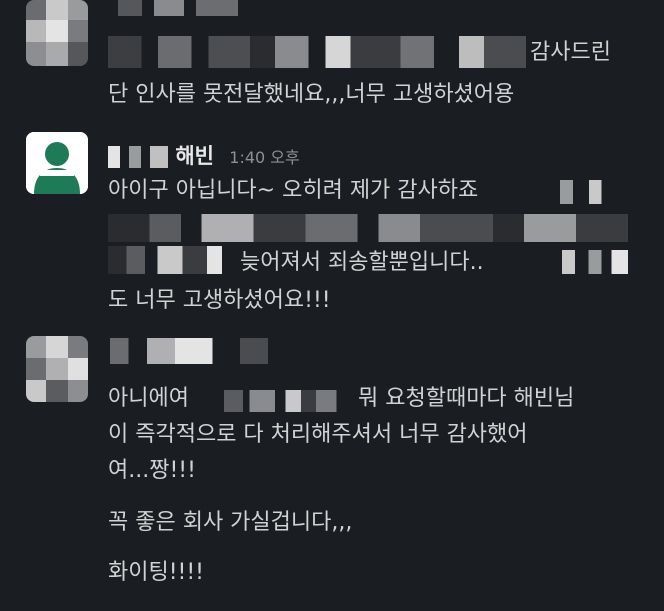 The height and width of the screenshot is (611, 664). Describe the element at coordinates (570, 52) in the screenshot. I see `message-1-line-1: 감사드린` at that location.